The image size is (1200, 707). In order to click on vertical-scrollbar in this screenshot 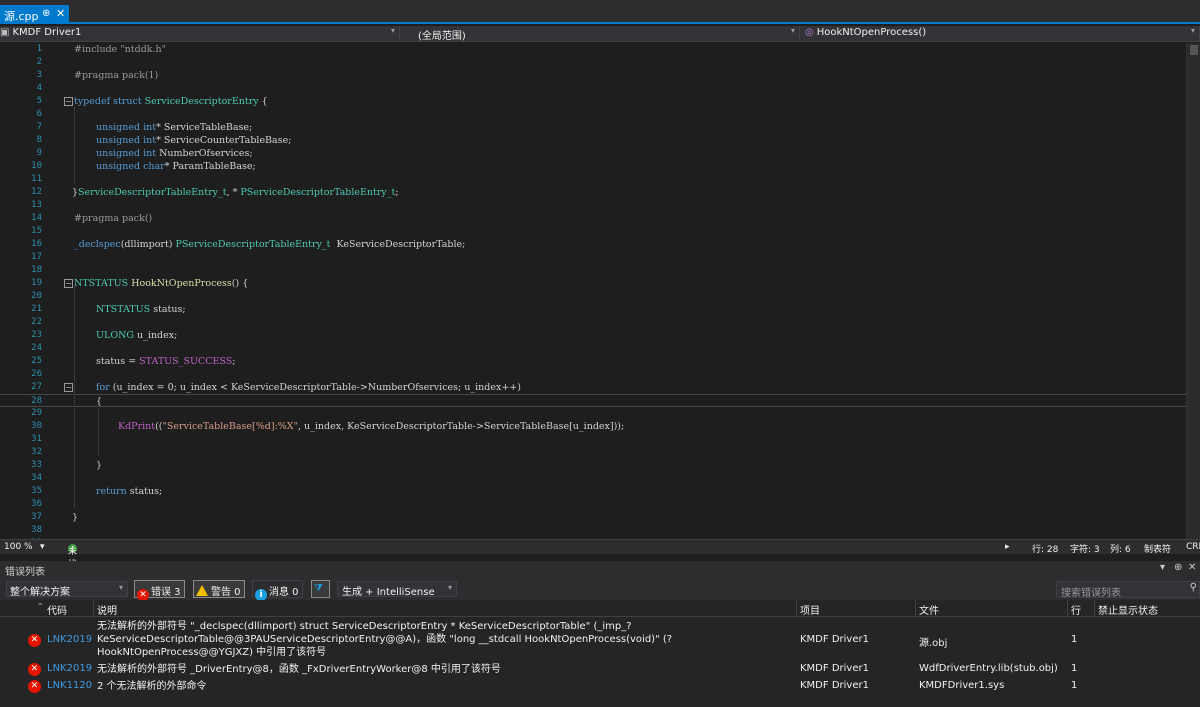, I will do `click(1193, 291)`.